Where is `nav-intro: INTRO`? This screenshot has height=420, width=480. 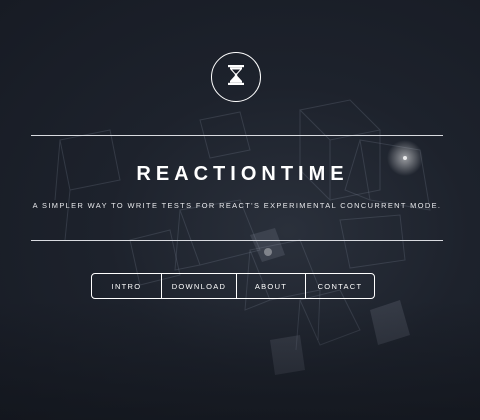 nav-intro: INTRO is located at coordinates (126, 286).